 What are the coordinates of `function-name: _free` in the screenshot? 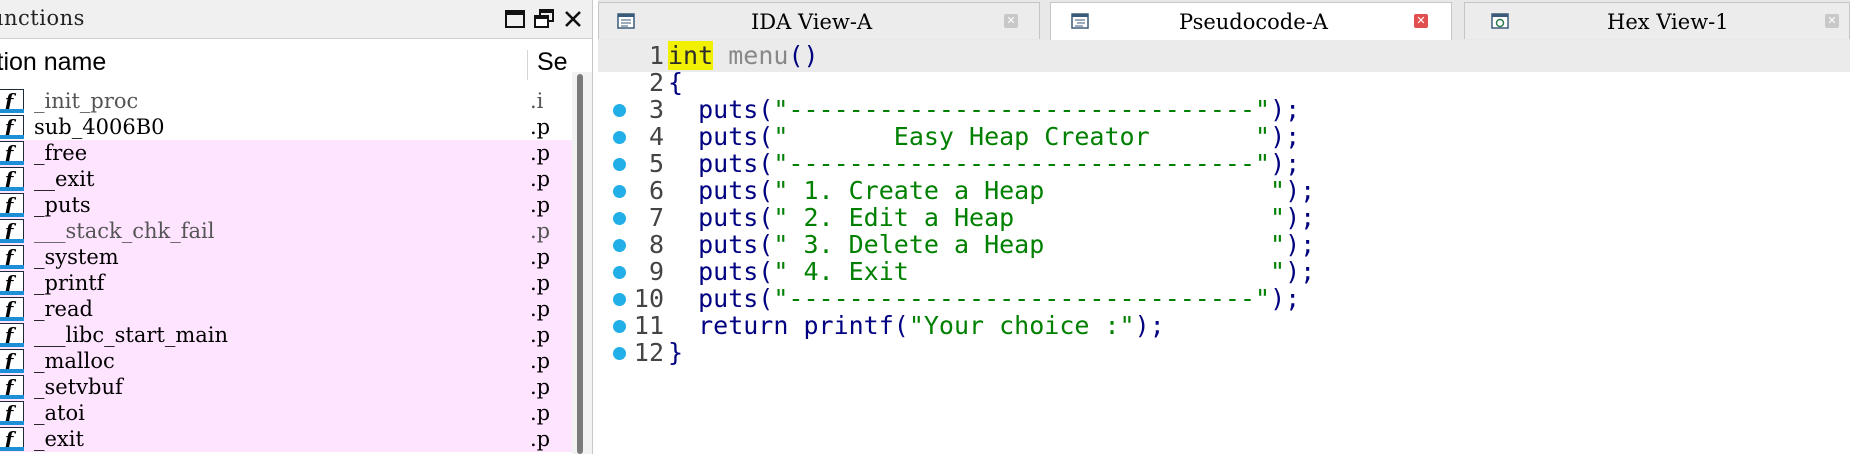 It's located at (61, 153).